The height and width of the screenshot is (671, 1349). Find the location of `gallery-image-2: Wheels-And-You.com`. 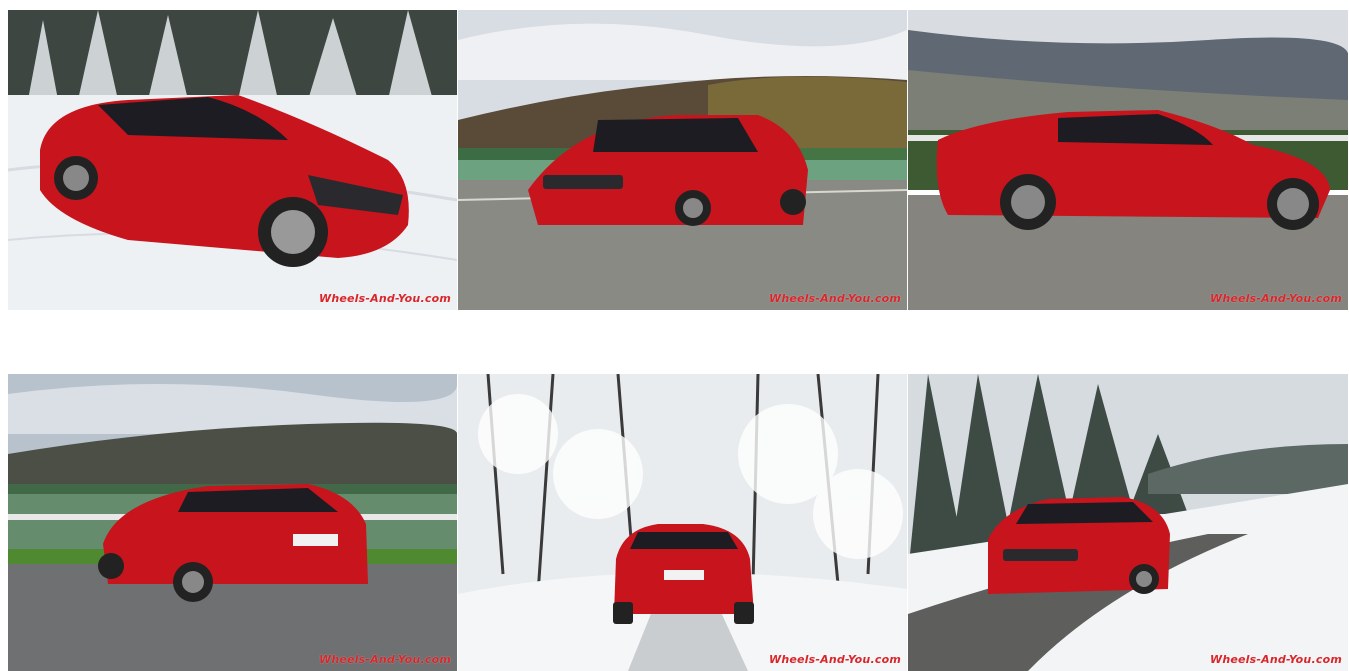

gallery-image-2: Wheels-And-You.com is located at coordinates (682, 160).